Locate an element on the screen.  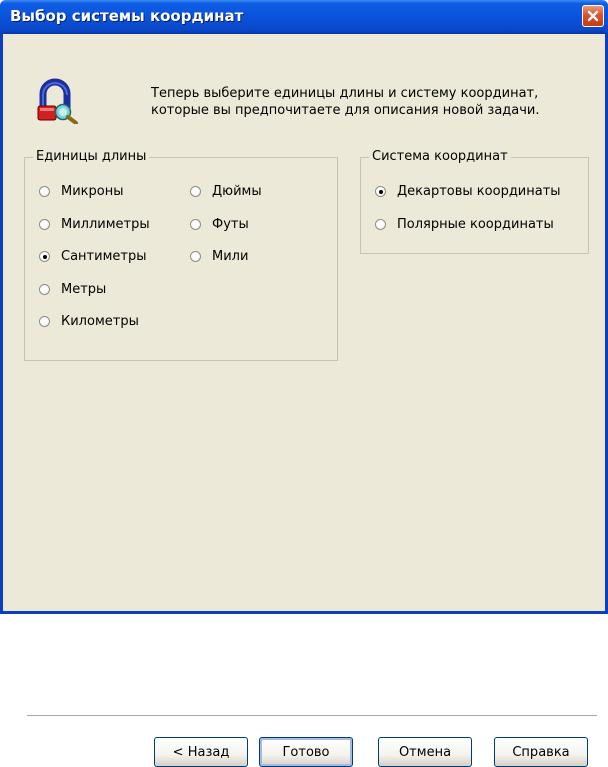
unit-millimeters-radio: Миллиметры is located at coordinates (94, 224).